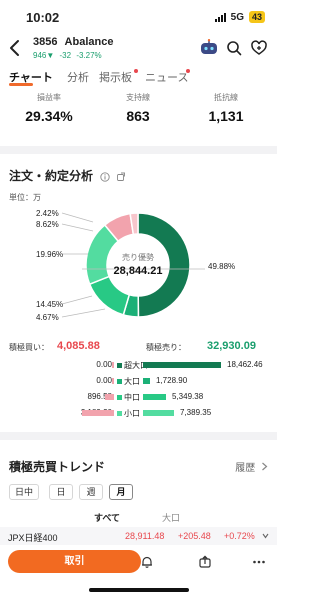  I want to click on tab-news-badge, so click(188, 71).